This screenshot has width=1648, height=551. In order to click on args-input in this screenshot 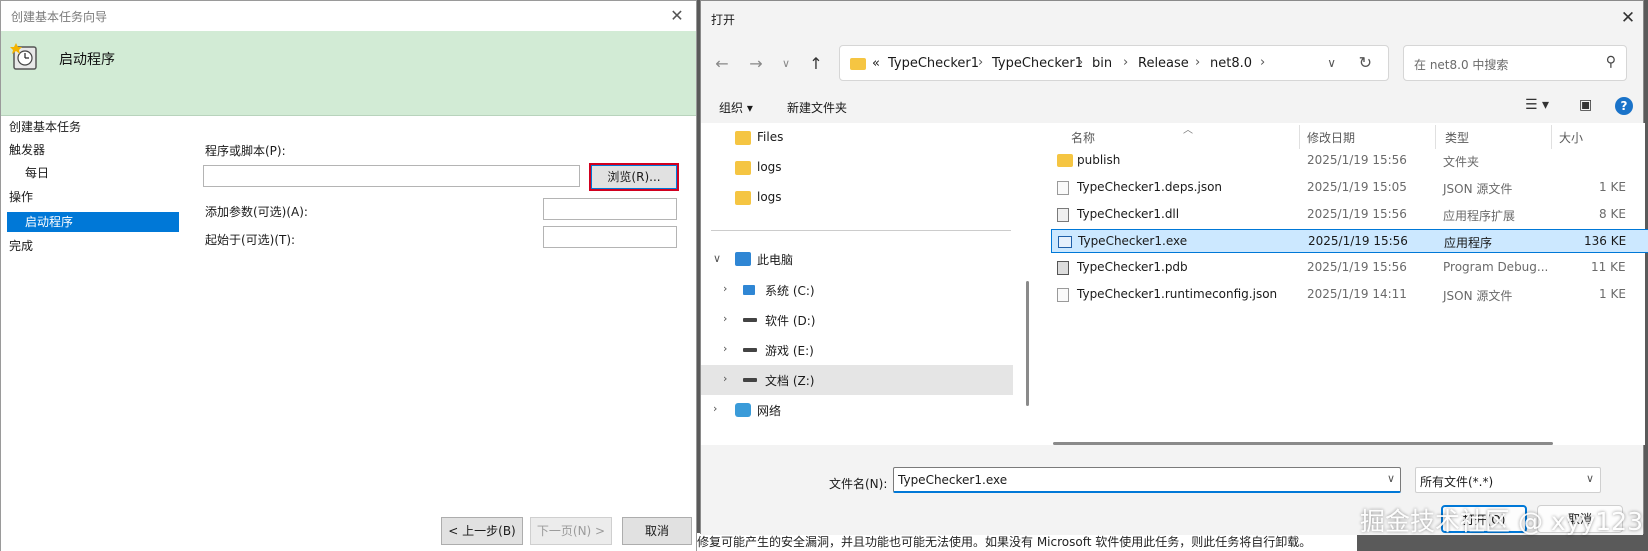, I will do `click(610, 209)`.